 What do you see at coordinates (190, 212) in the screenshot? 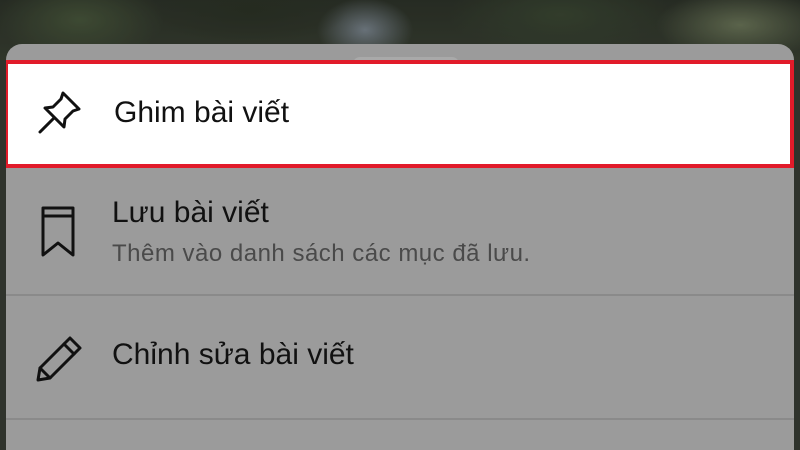
I see `menu-item-title: Lưu bài viết` at bounding box center [190, 212].